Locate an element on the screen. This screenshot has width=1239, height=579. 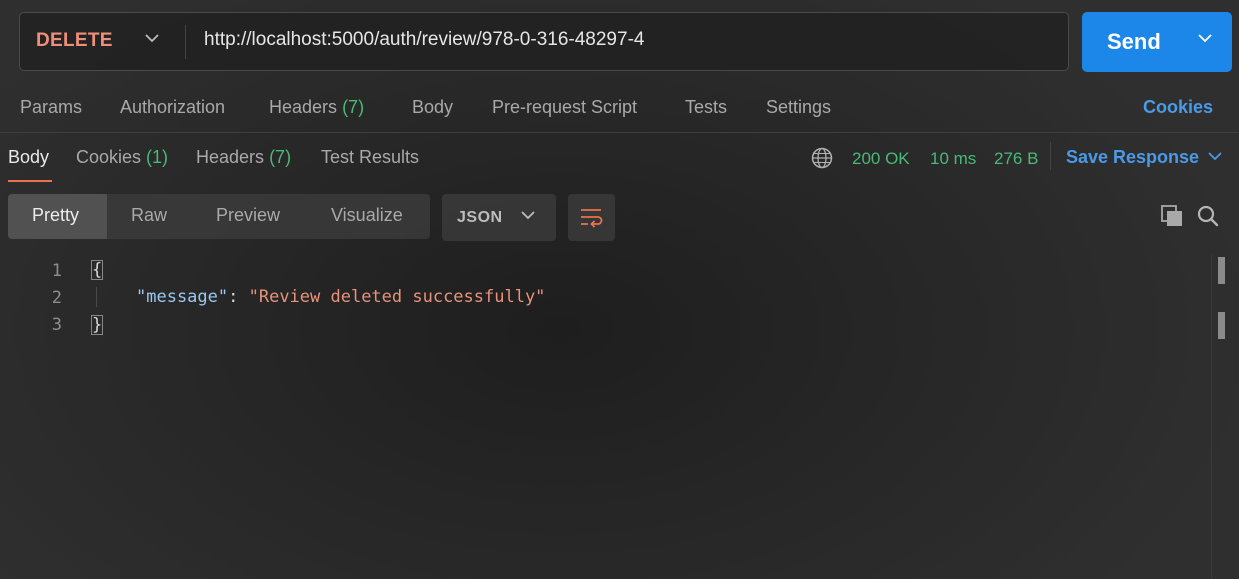
view-raw-button: Raw is located at coordinates (149, 215).